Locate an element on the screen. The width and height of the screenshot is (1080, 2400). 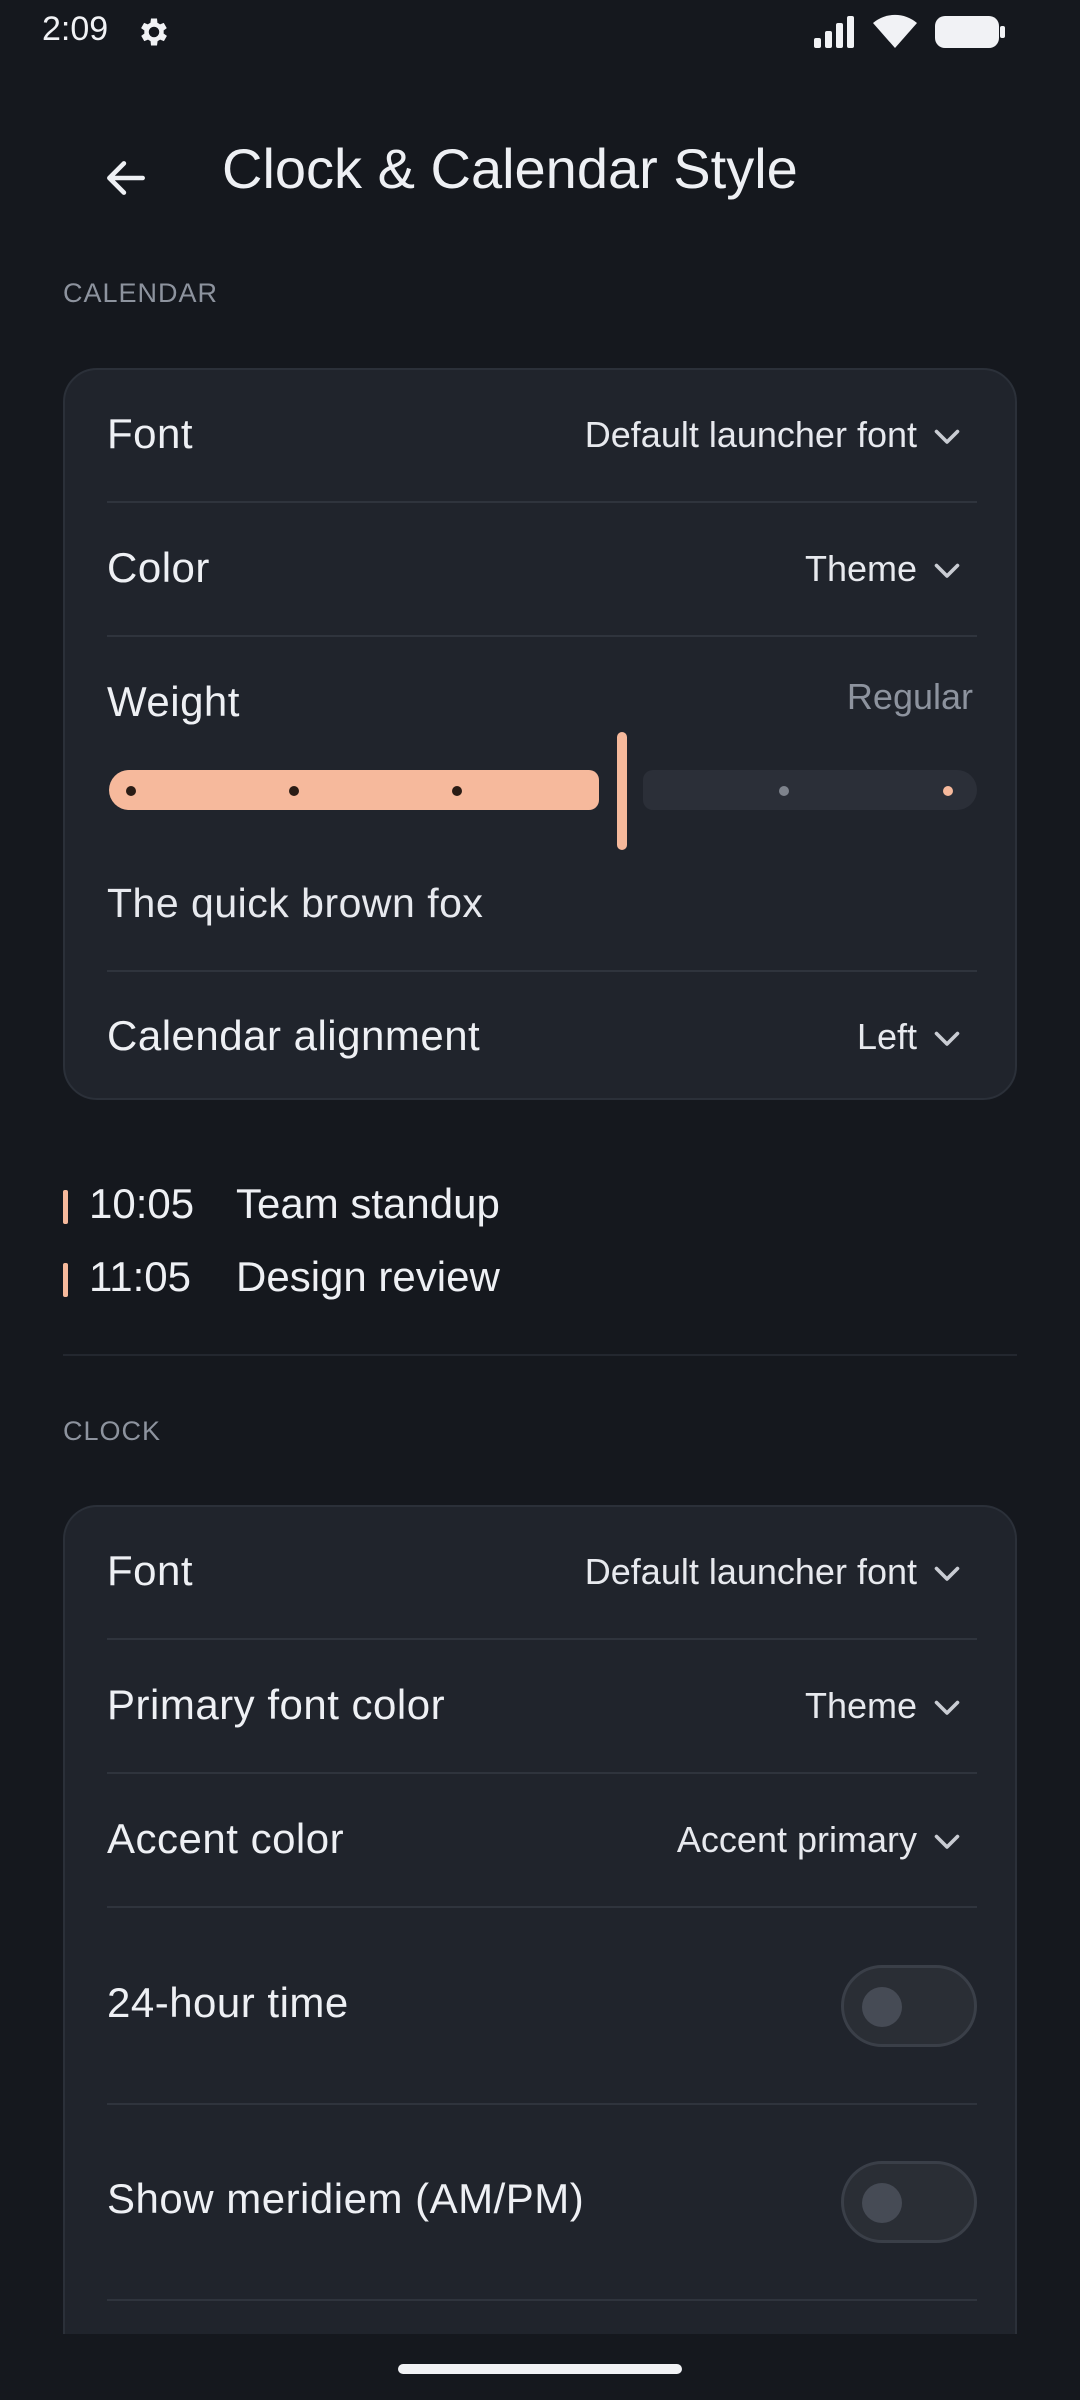
calendar-color-label: Color is located at coordinates (158, 567).